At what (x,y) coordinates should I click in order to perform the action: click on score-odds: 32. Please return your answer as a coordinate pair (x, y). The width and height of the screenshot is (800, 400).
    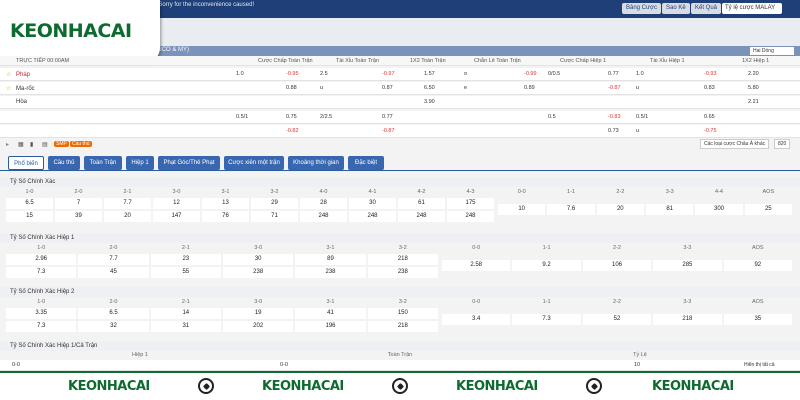
    Looking at the image, I should click on (113, 326).